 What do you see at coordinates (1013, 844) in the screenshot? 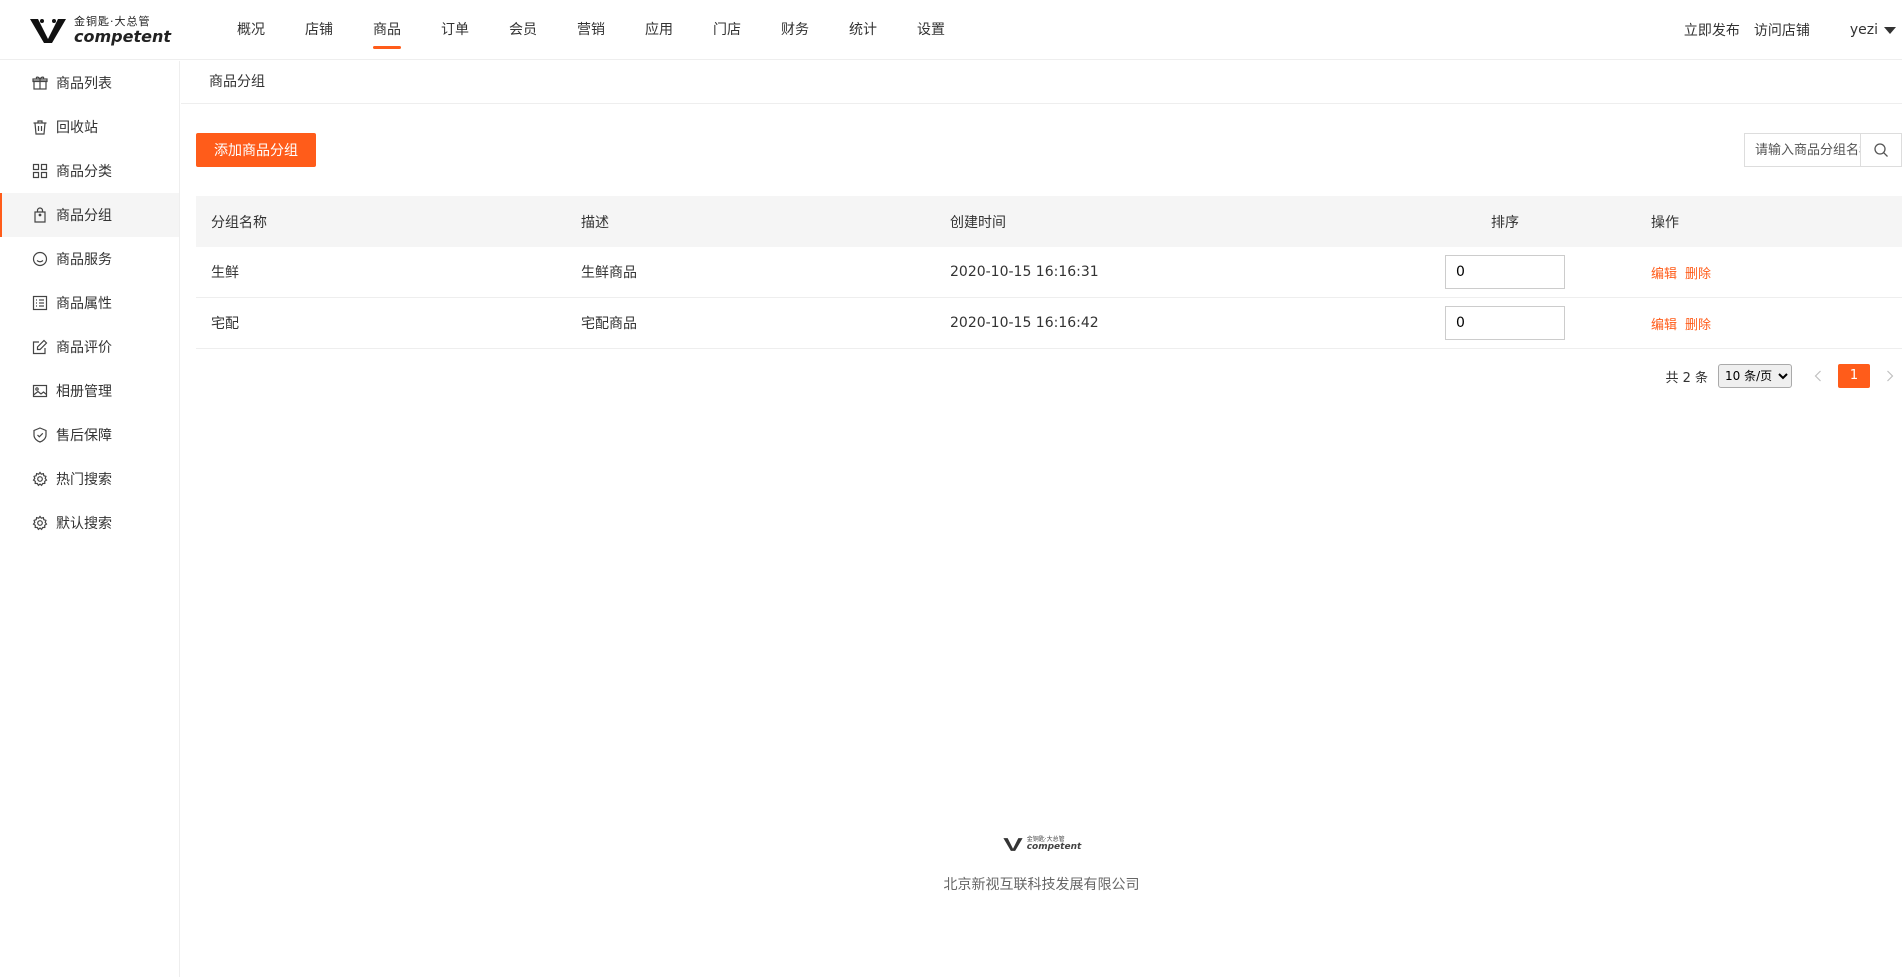
I see `footer-logo-mark-icon` at bounding box center [1013, 844].